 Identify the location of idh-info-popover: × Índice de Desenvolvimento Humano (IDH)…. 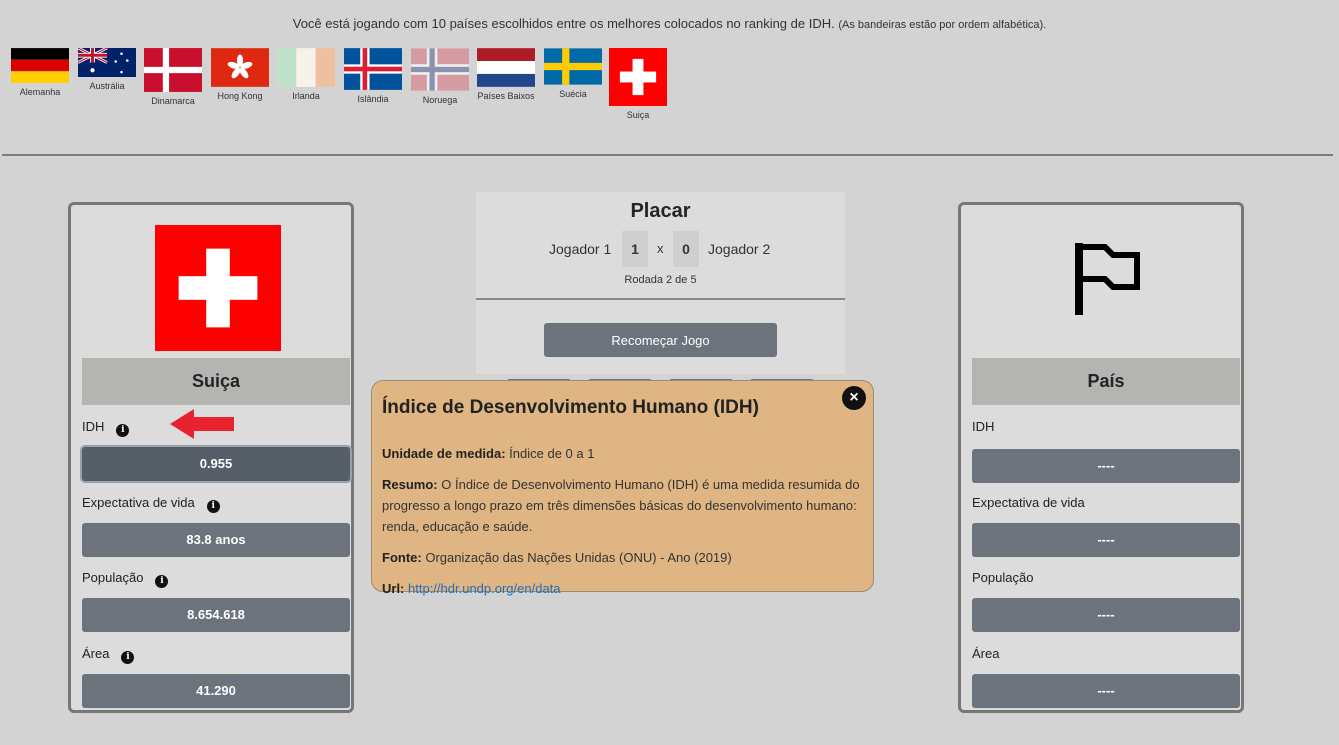
(622, 488).